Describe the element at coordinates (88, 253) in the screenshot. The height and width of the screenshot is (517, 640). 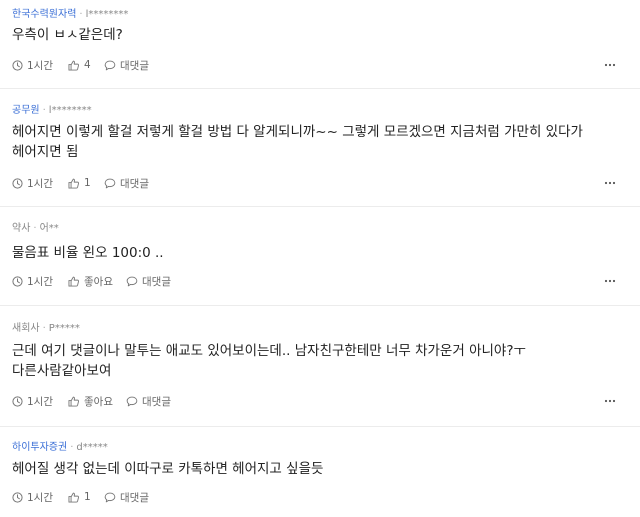
I see `comment-text: 물음표 비율 왼오 100:0 ..` at that location.